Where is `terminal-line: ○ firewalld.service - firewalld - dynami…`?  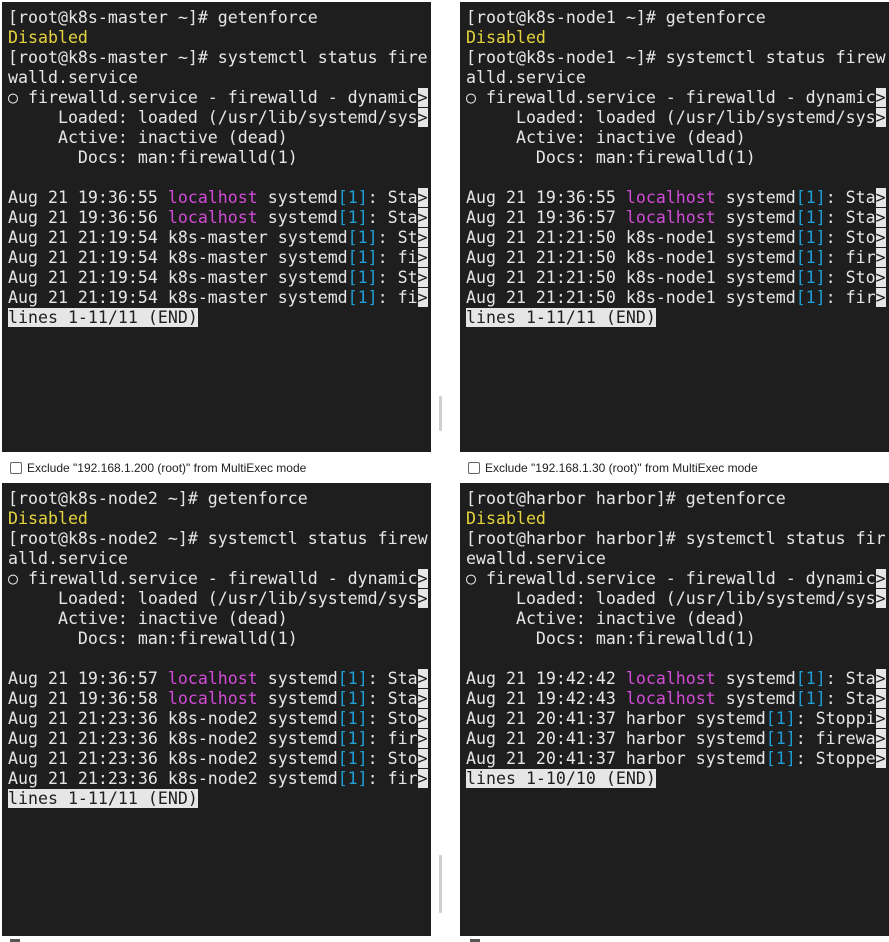
terminal-line: ○ firewalld.service - firewalld - dynami… is located at coordinates (677, 579).